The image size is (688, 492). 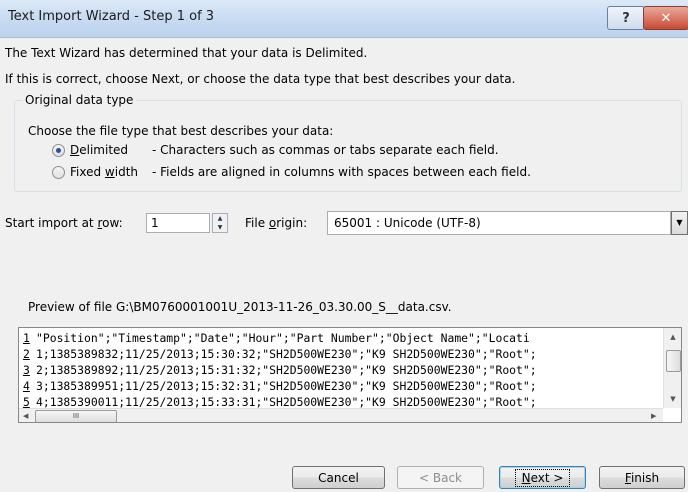 What do you see at coordinates (673, 361) in the screenshot?
I see `vertical-scroll-thumb` at bounding box center [673, 361].